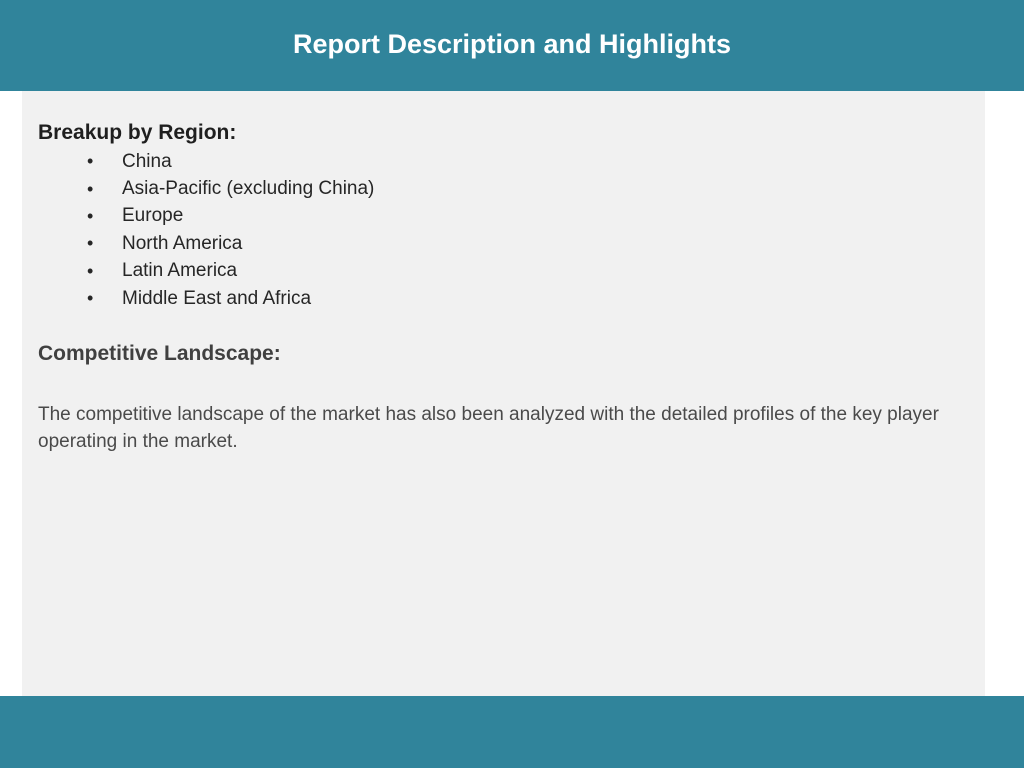 This screenshot has width=1024, height=768. I want to click on footer-bar, so click(512, 732).